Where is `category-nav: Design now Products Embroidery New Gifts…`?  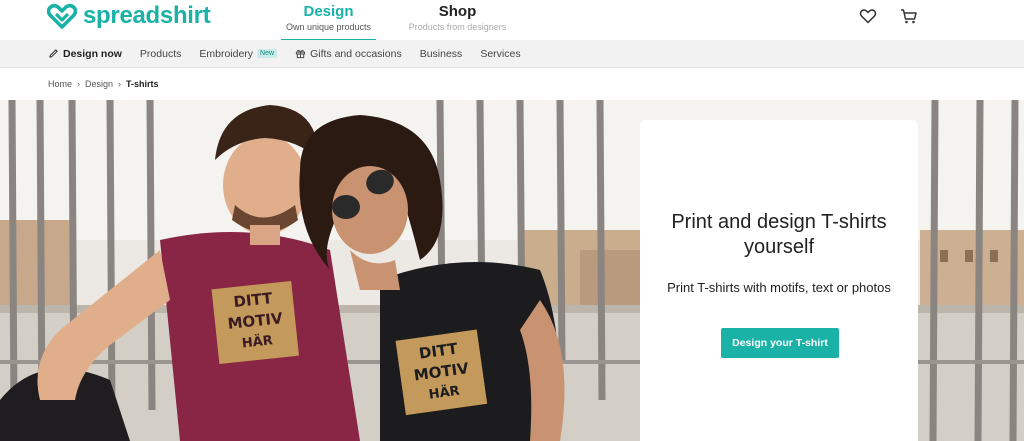
category-nav: Design now Products Embroidery New Gifts… is located at coordinates (512, 54).